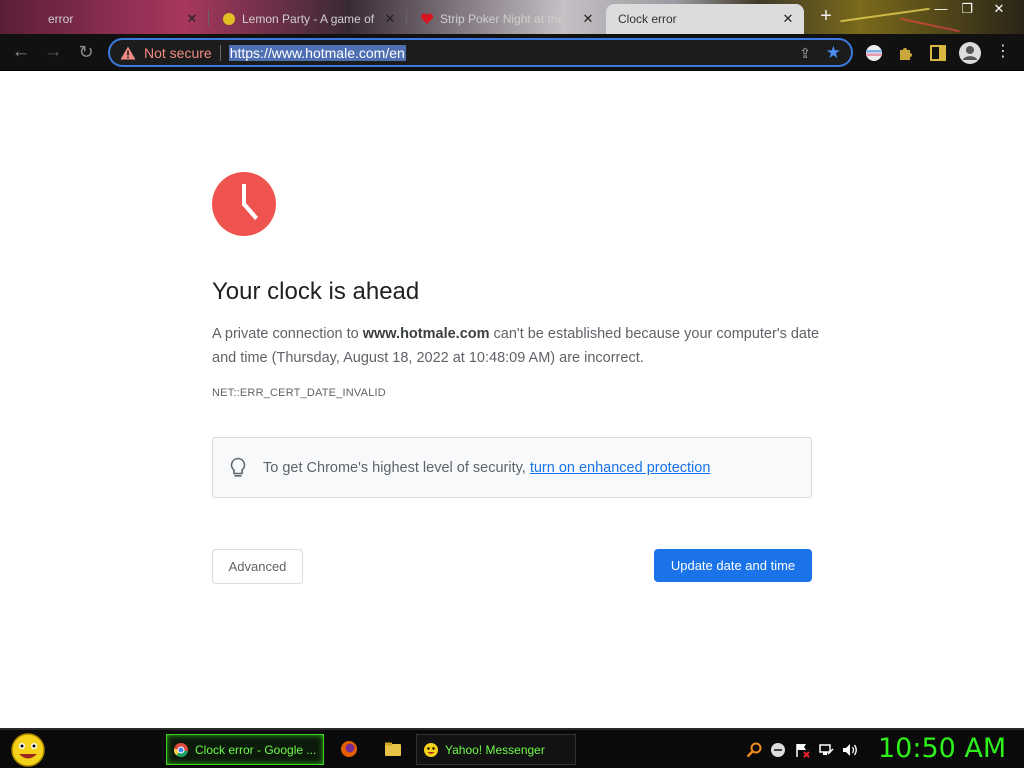 Image resolution: width=1024 pixels, height=768 pixels. I want to click on bookmark-star-icon: ★, so click(833, 53).